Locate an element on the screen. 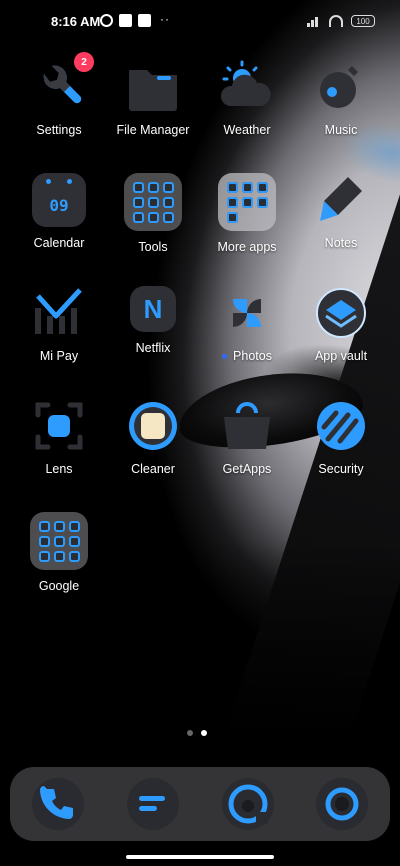 This screenshot has width=400, height=866. new-install-dot is located at coordinates (225, 357).